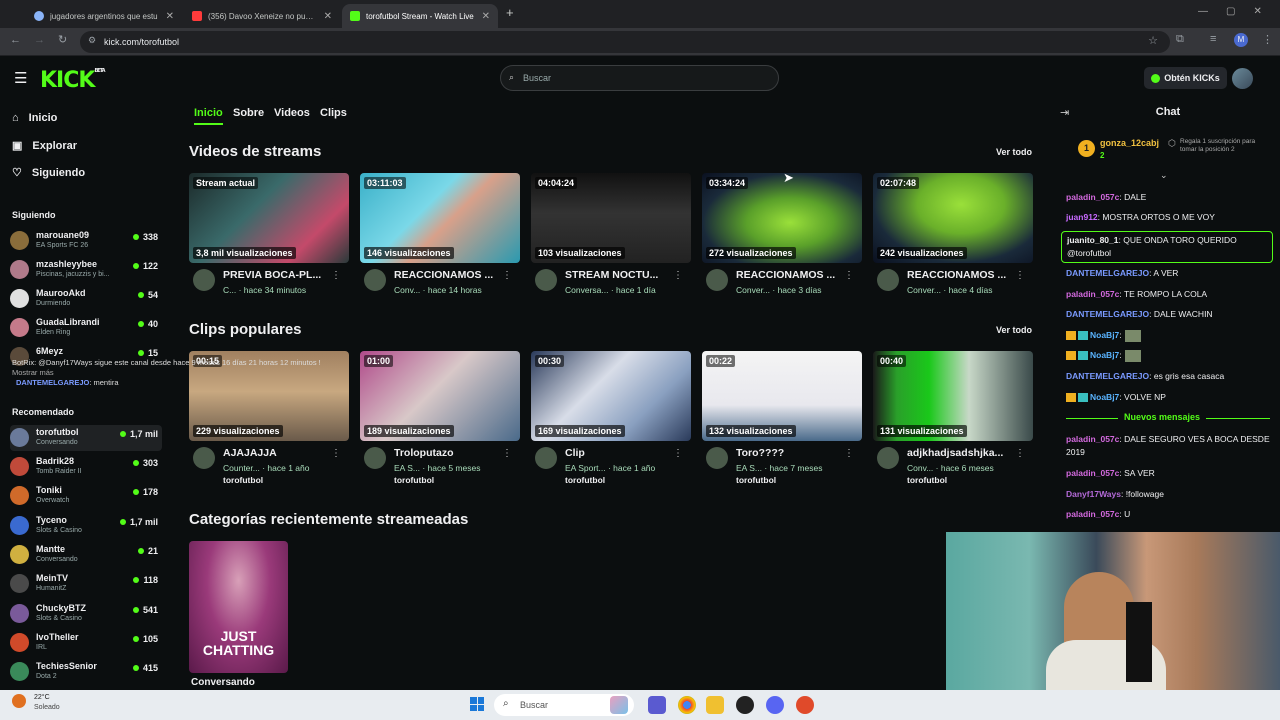 Image resolution: width=1280 pixels, height=720 pixels. I want to click on recommended-channel: Toniki Overwatch 178, so click(86, 496).